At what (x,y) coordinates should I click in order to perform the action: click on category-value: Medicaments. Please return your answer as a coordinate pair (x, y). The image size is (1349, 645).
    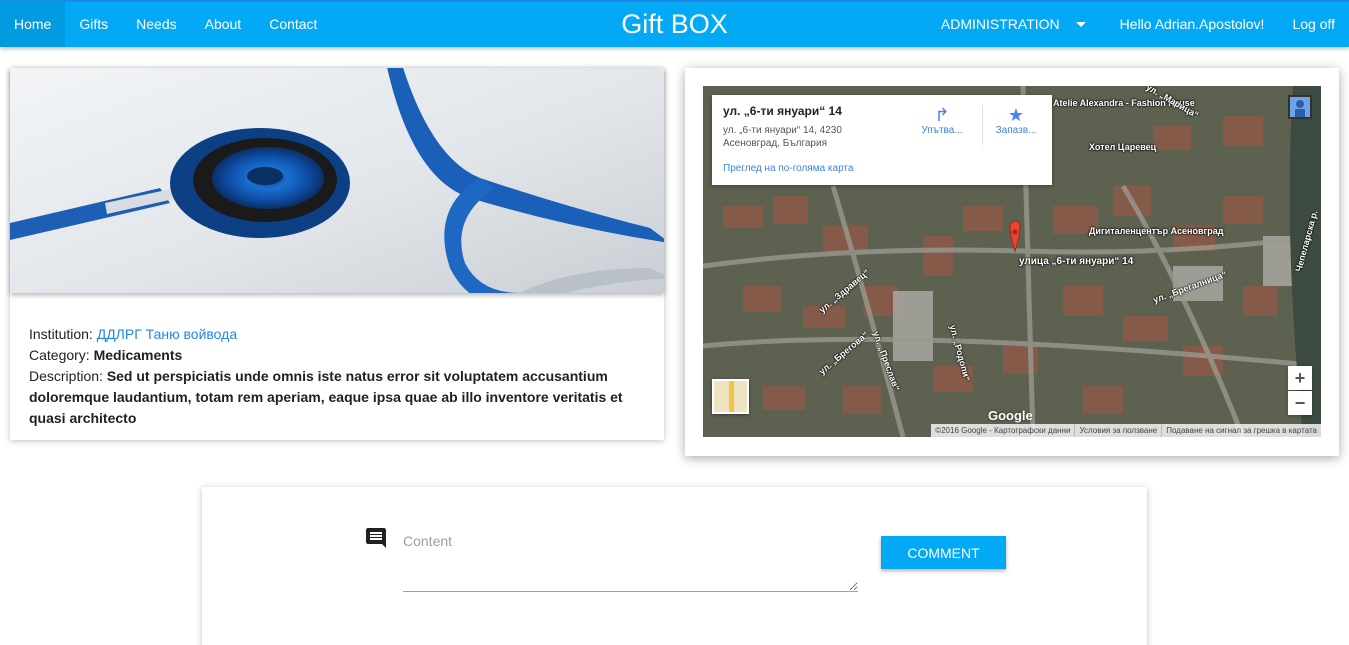
    Looking at the image, I should click on (138, 355).